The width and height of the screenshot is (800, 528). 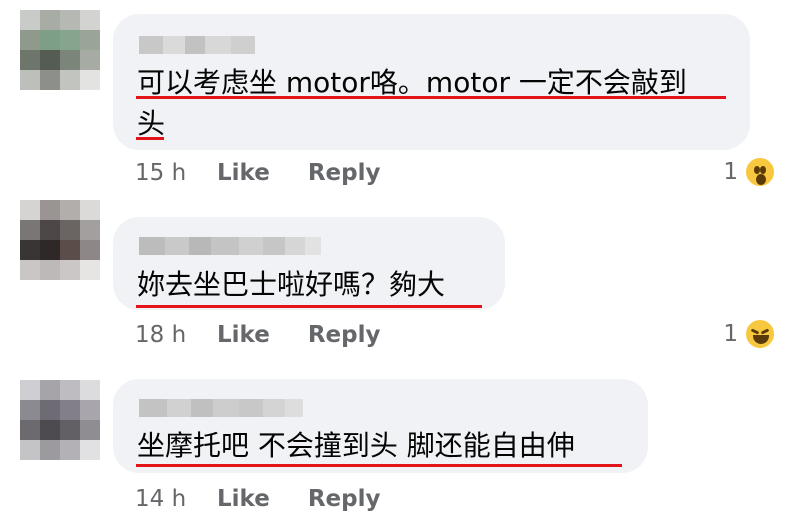 What do you see at coordinates (276, 499) in the screenshot?
I see `comment-actions: 14 h Like Reply` at bounding box center [276, 499].